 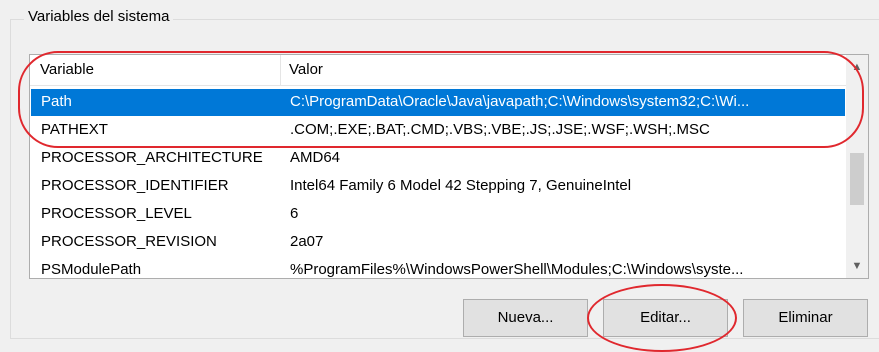 I want to click on table-row: PROCESSOR_LEVEL 6, so click(x=438, y=214).